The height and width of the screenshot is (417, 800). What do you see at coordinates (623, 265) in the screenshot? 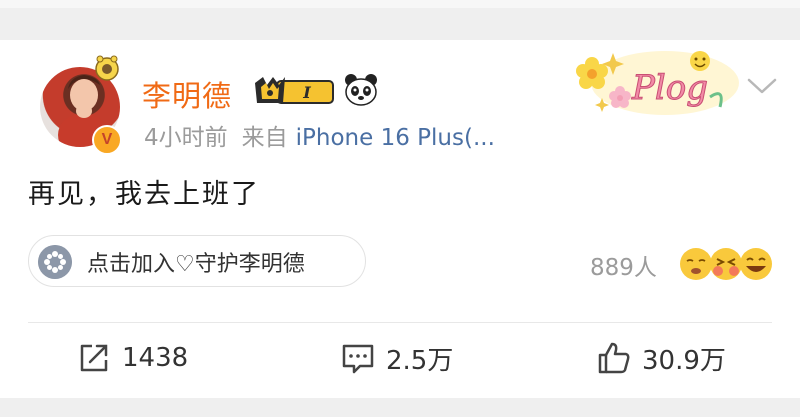
I see `fan-count: 889人` at bounding box center [623, 265].